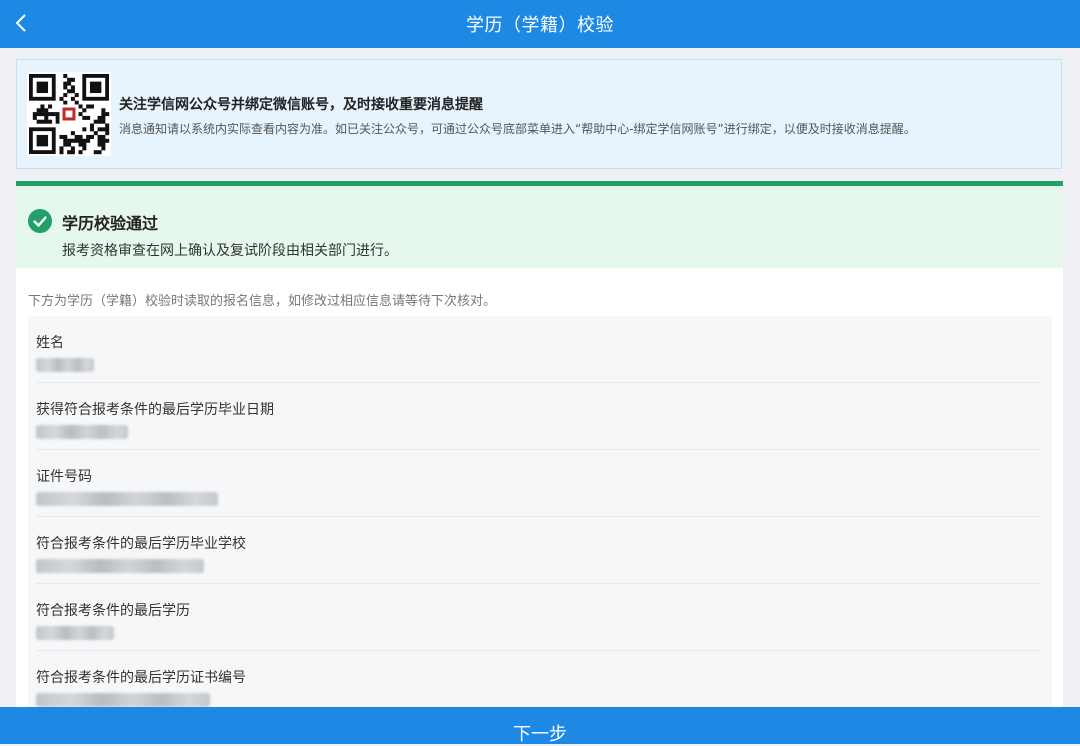  I want to click on field-label: 证件号码, so click(64, 477).